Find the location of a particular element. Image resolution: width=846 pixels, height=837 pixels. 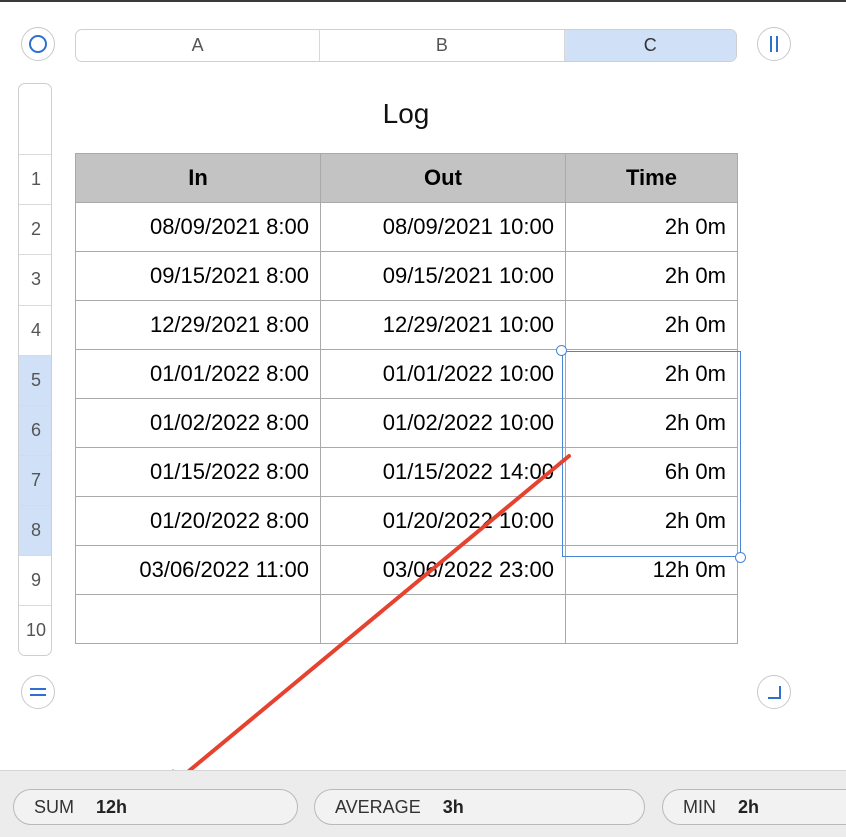

table-cell: 09/15/2021 10:00 is located at coordinates (443, 276).